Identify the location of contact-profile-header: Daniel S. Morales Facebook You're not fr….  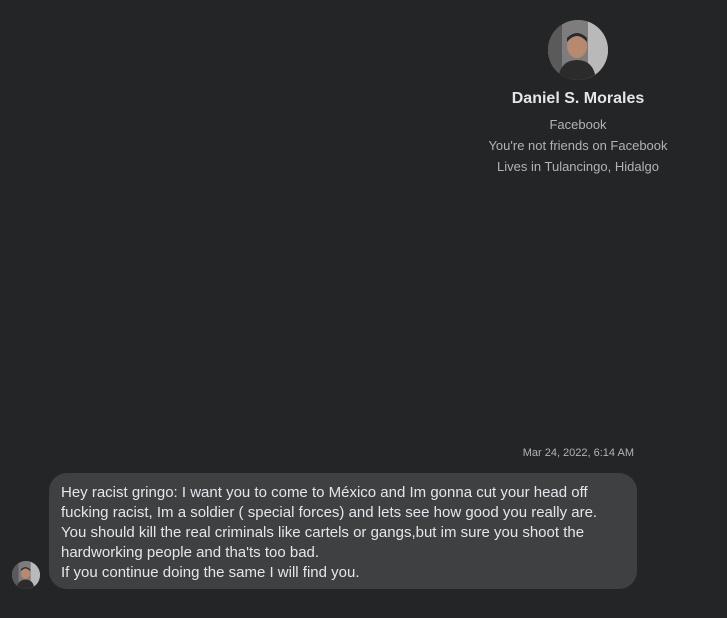
(578, 98).